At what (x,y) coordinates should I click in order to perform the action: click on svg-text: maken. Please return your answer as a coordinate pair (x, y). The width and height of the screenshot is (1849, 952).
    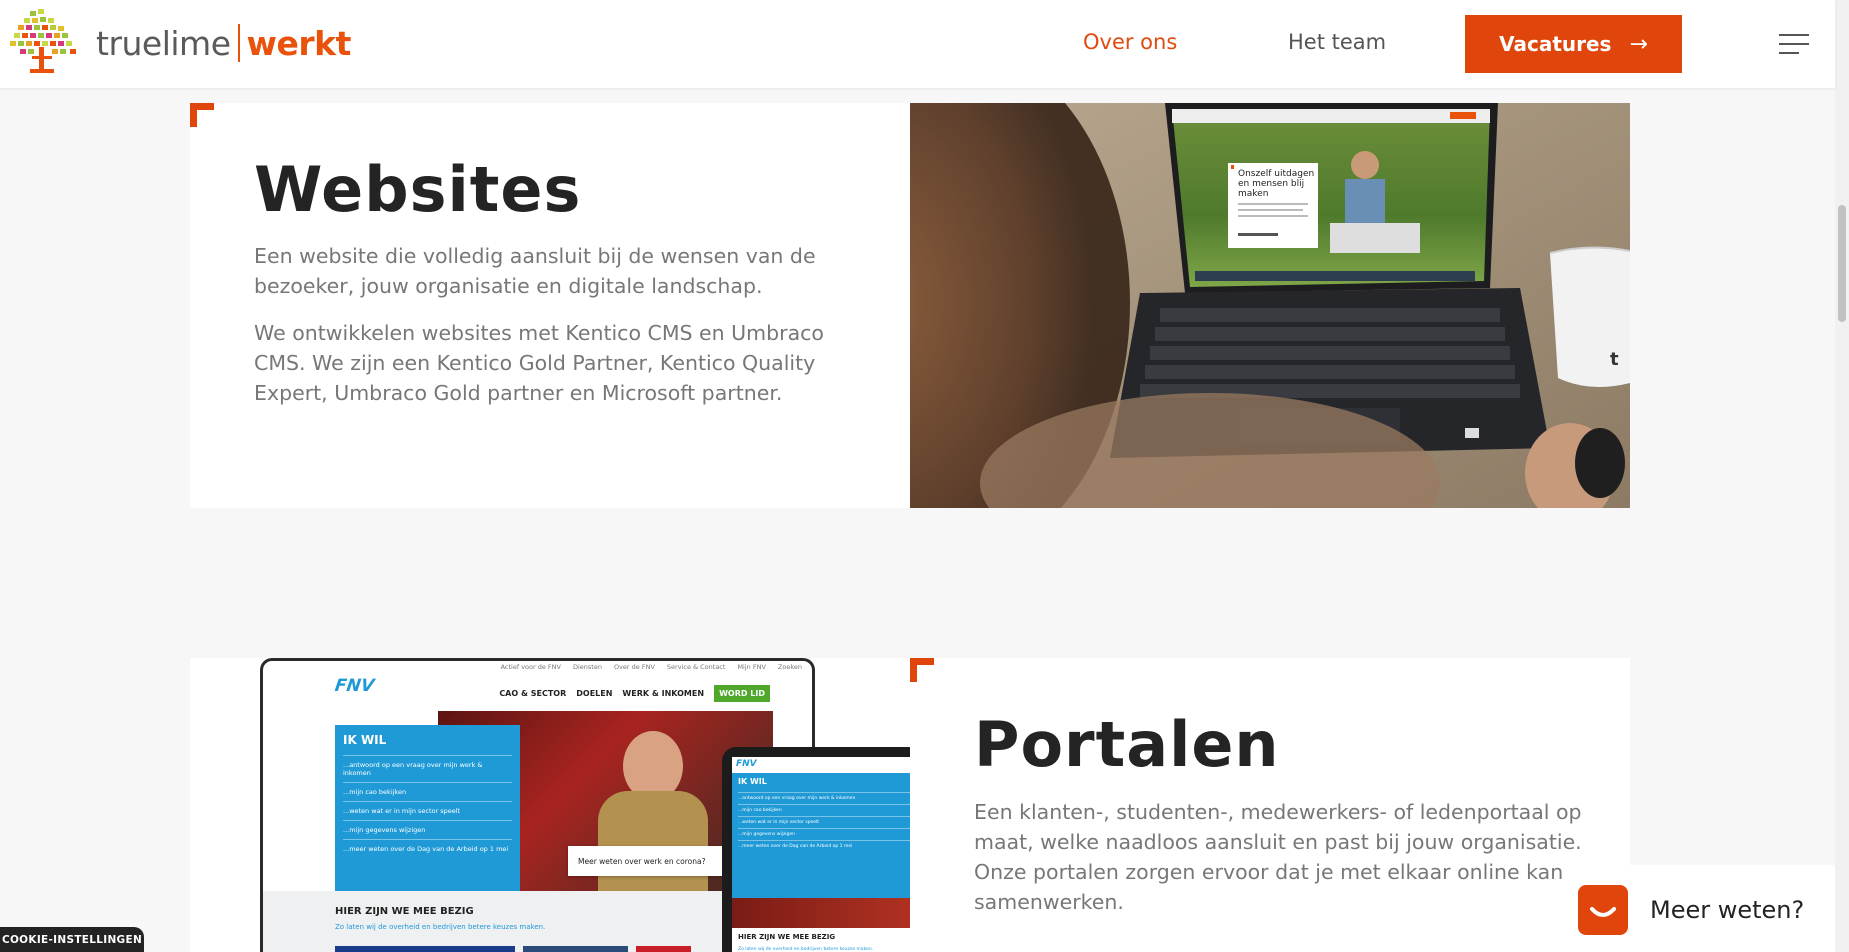
    Looking at the image, I should click on (1253, 194).